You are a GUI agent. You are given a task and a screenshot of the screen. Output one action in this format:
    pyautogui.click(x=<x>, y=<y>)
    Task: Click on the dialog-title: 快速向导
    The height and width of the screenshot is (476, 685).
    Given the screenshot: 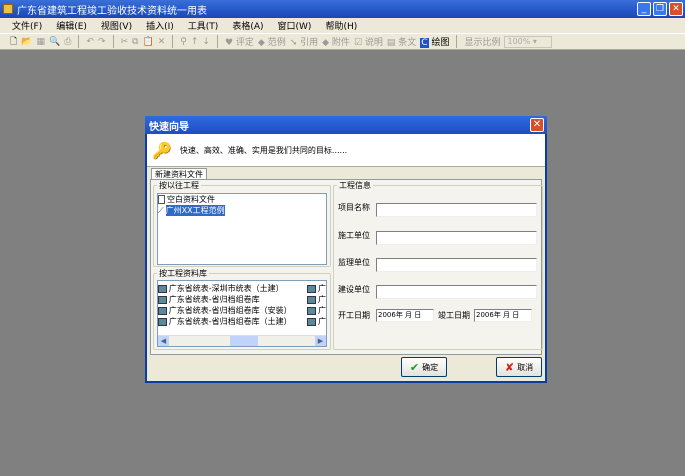 What is the action you would take?
    pyautogui.click(x=346, y=125)
    